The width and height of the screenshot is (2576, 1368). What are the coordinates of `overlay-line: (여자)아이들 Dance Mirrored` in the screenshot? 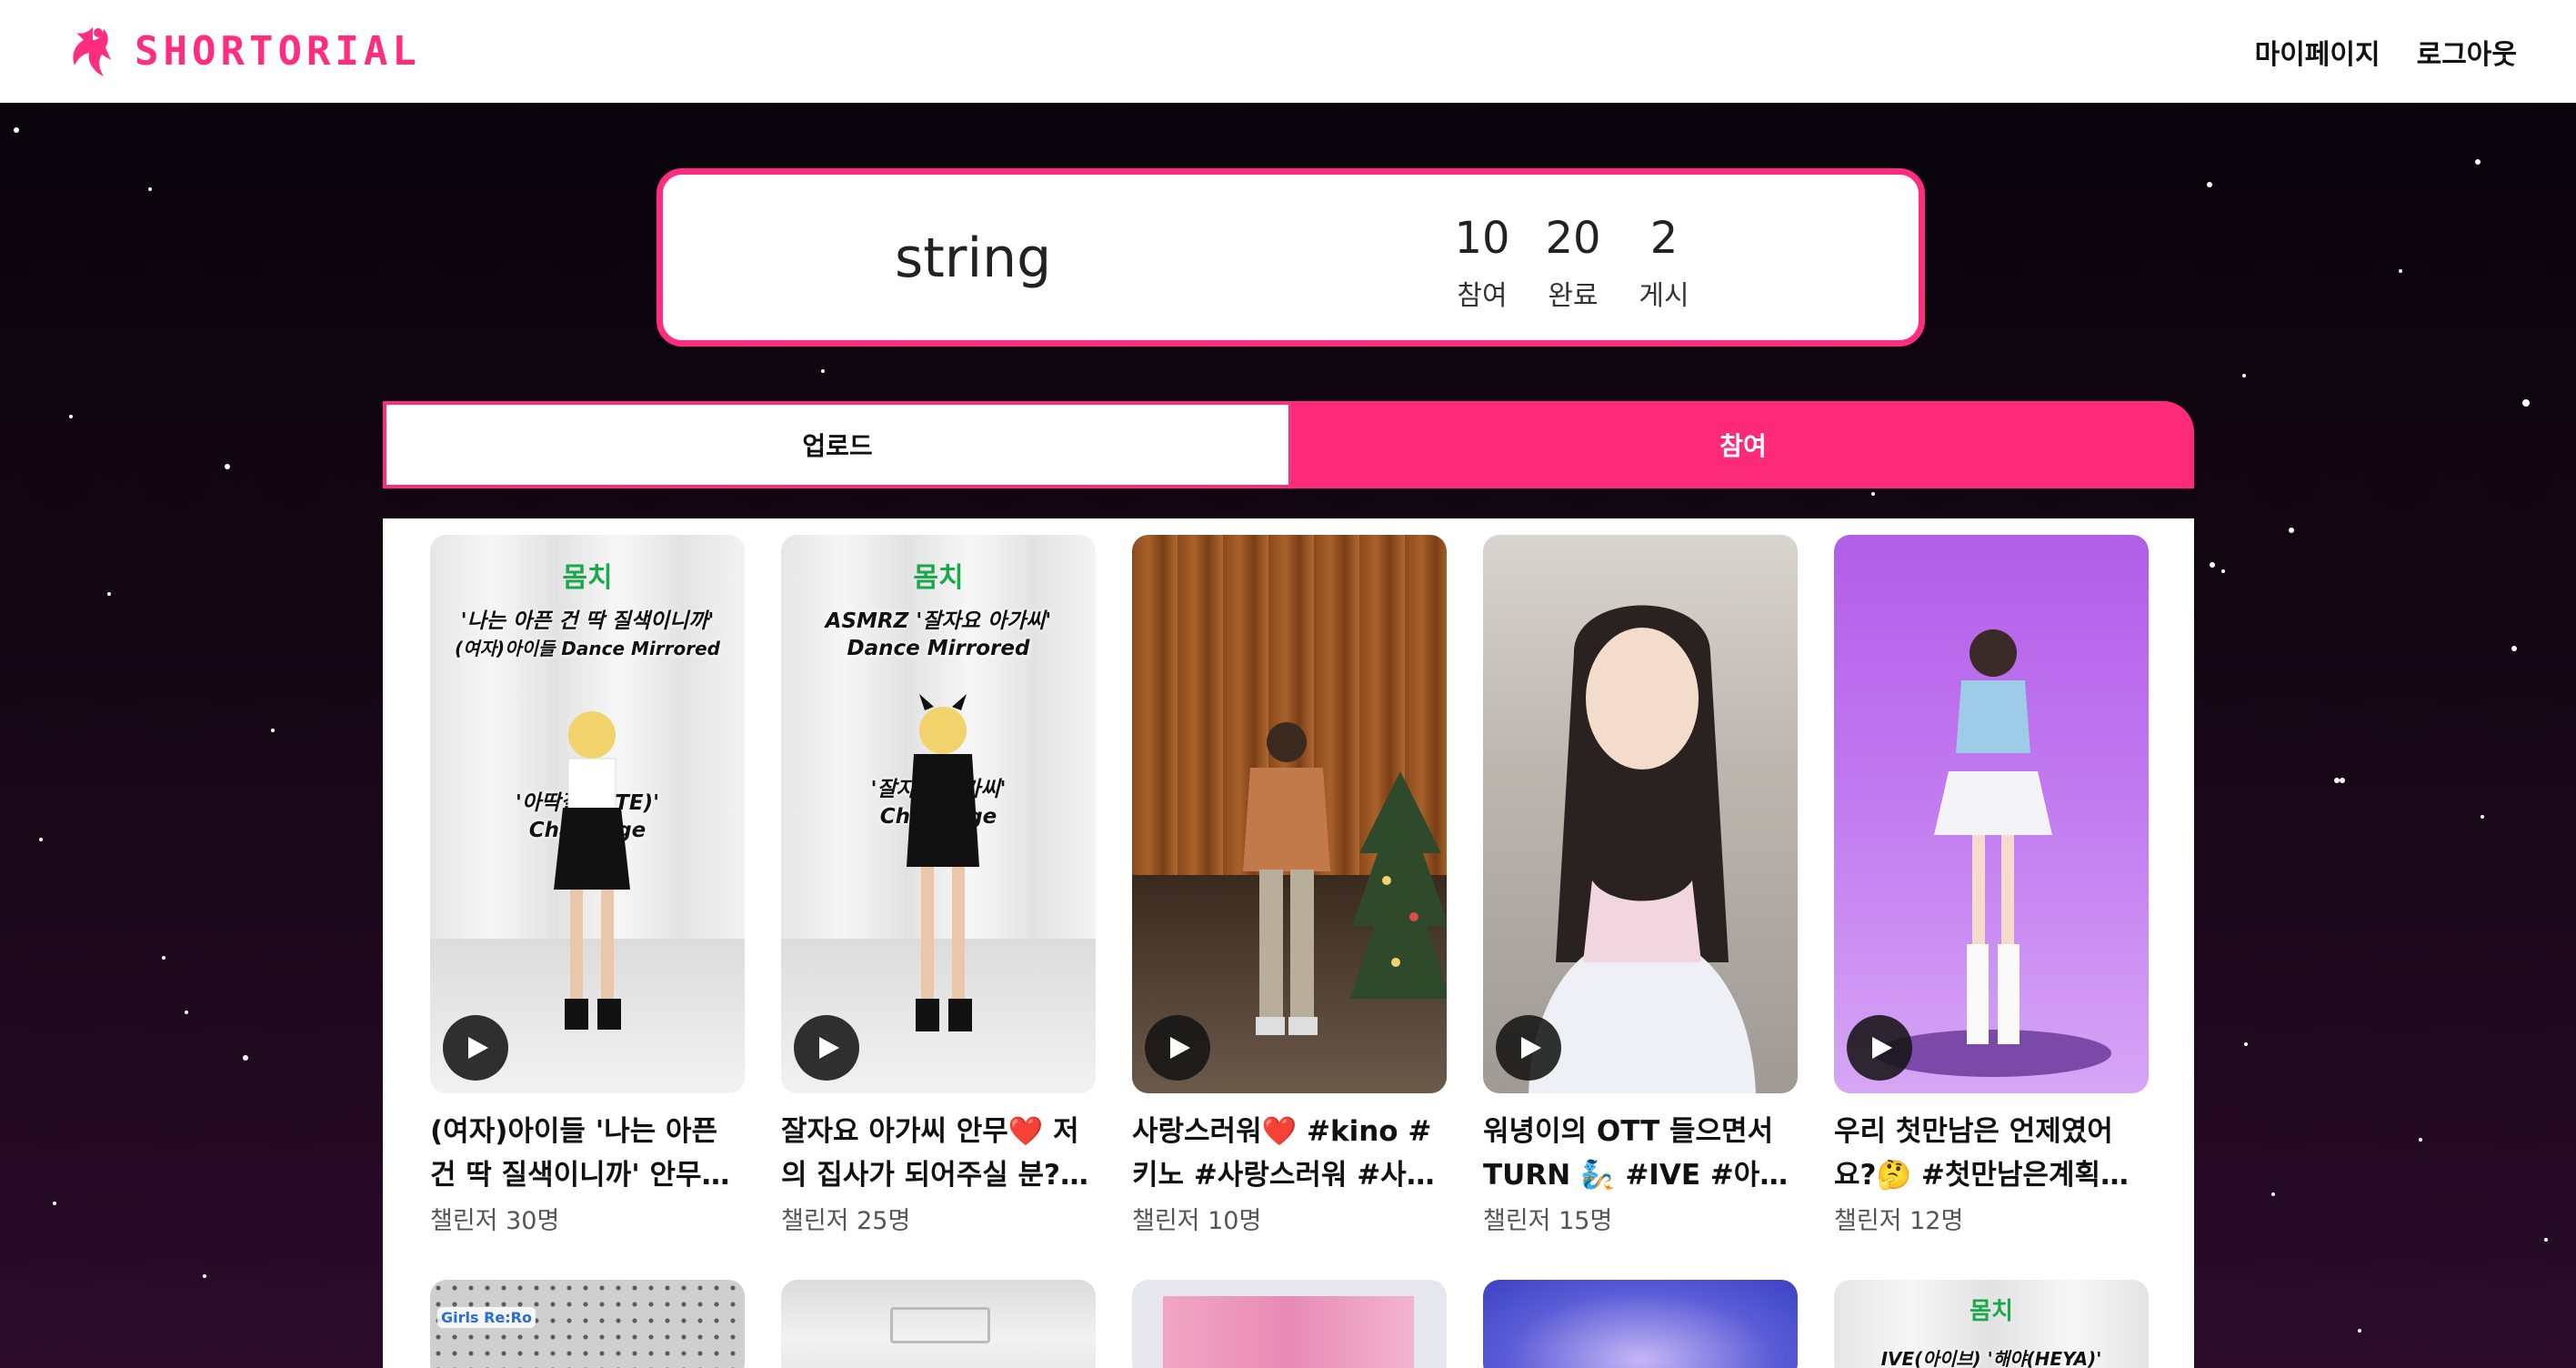 It's located at (587, 648).